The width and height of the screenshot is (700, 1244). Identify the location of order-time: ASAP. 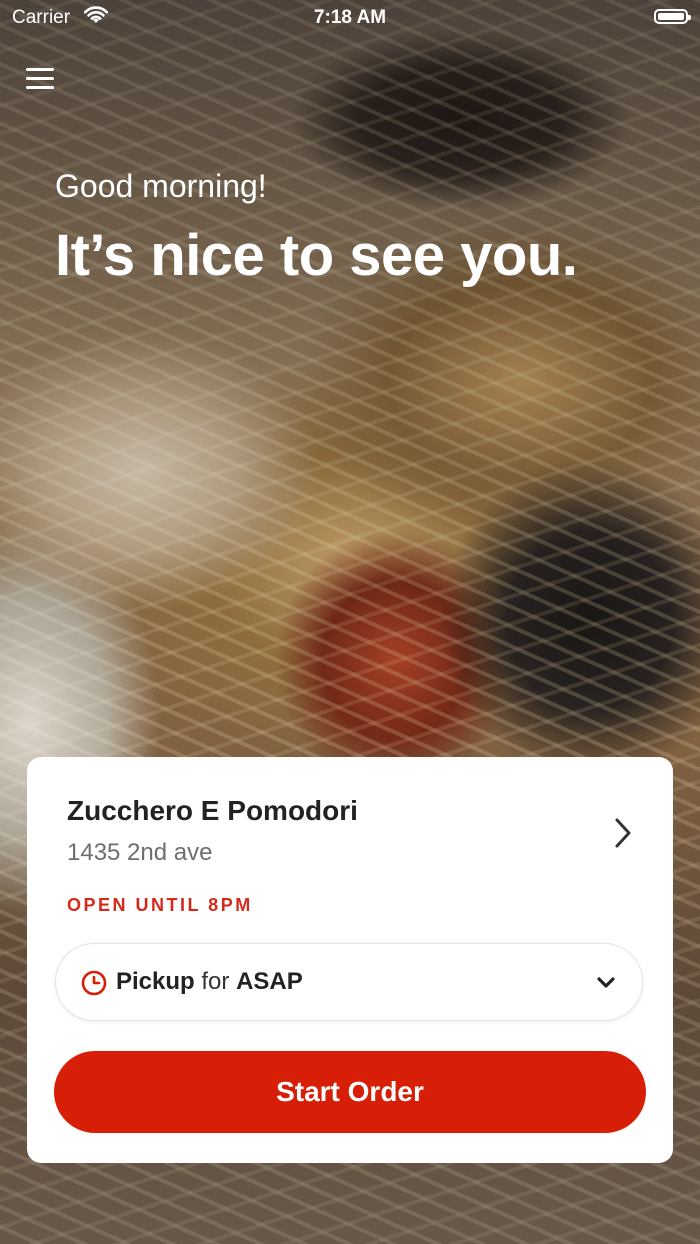
(269, 981).